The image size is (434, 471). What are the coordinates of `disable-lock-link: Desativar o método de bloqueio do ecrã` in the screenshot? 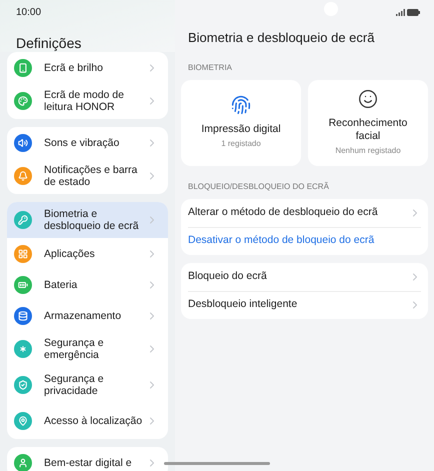 It's located at (281, 241).